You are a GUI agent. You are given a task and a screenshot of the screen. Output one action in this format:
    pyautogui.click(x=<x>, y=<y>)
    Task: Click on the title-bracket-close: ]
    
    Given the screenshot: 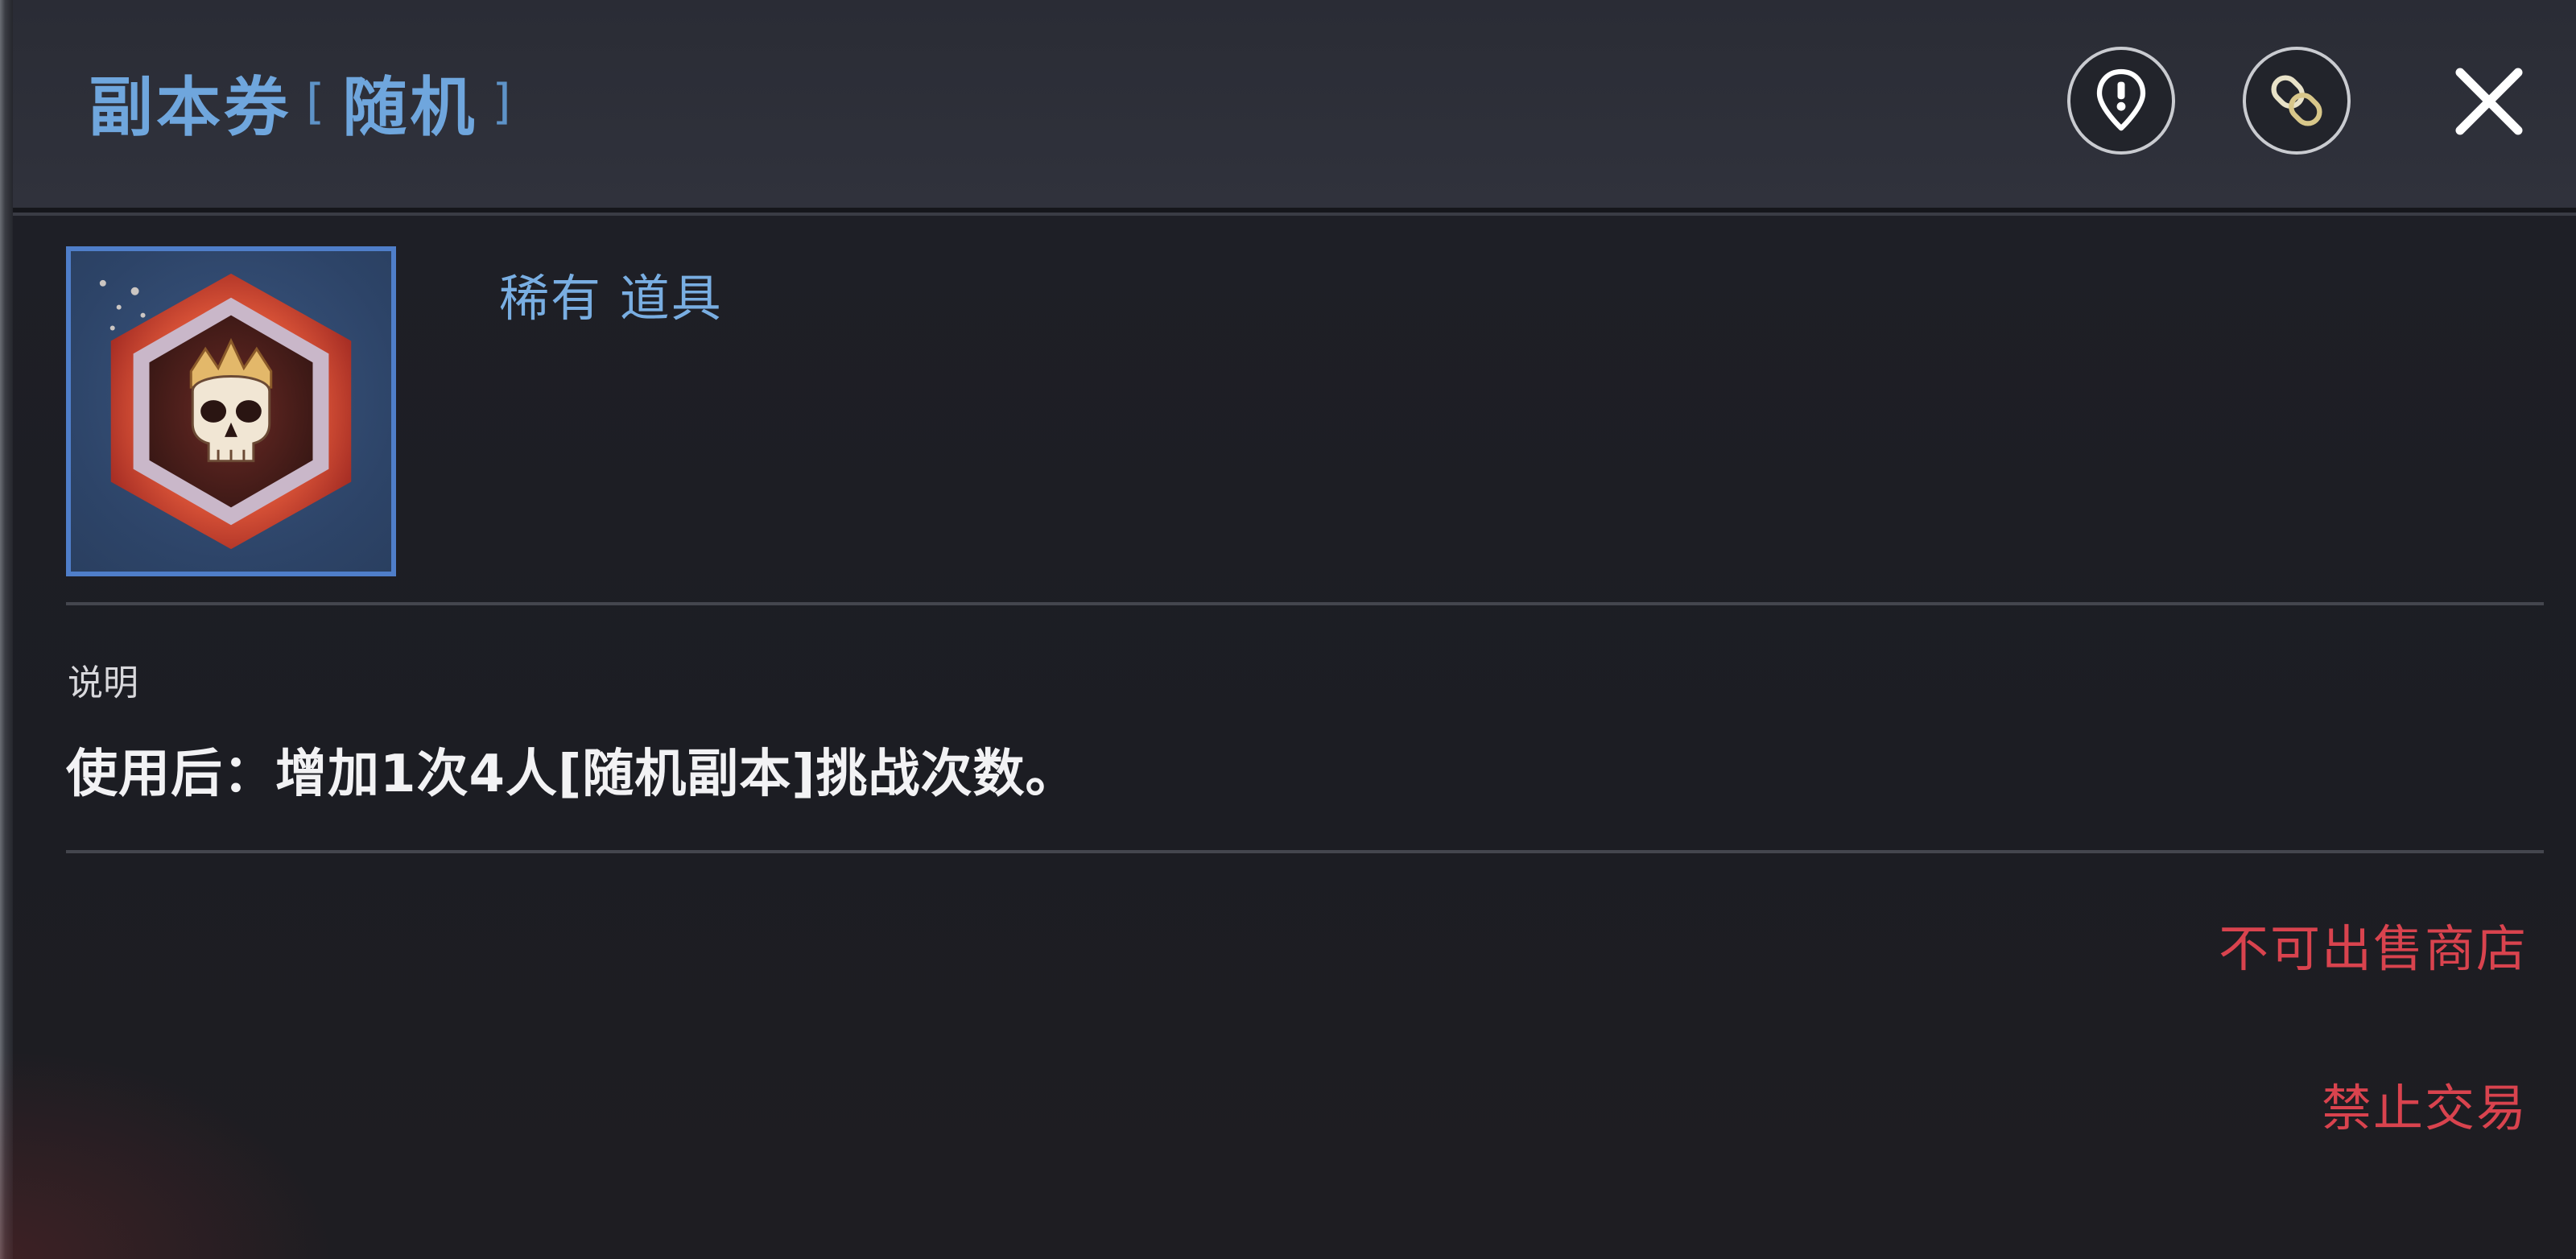 What is the action you would take?
    pyautogui.click(x=503, y=102)
    